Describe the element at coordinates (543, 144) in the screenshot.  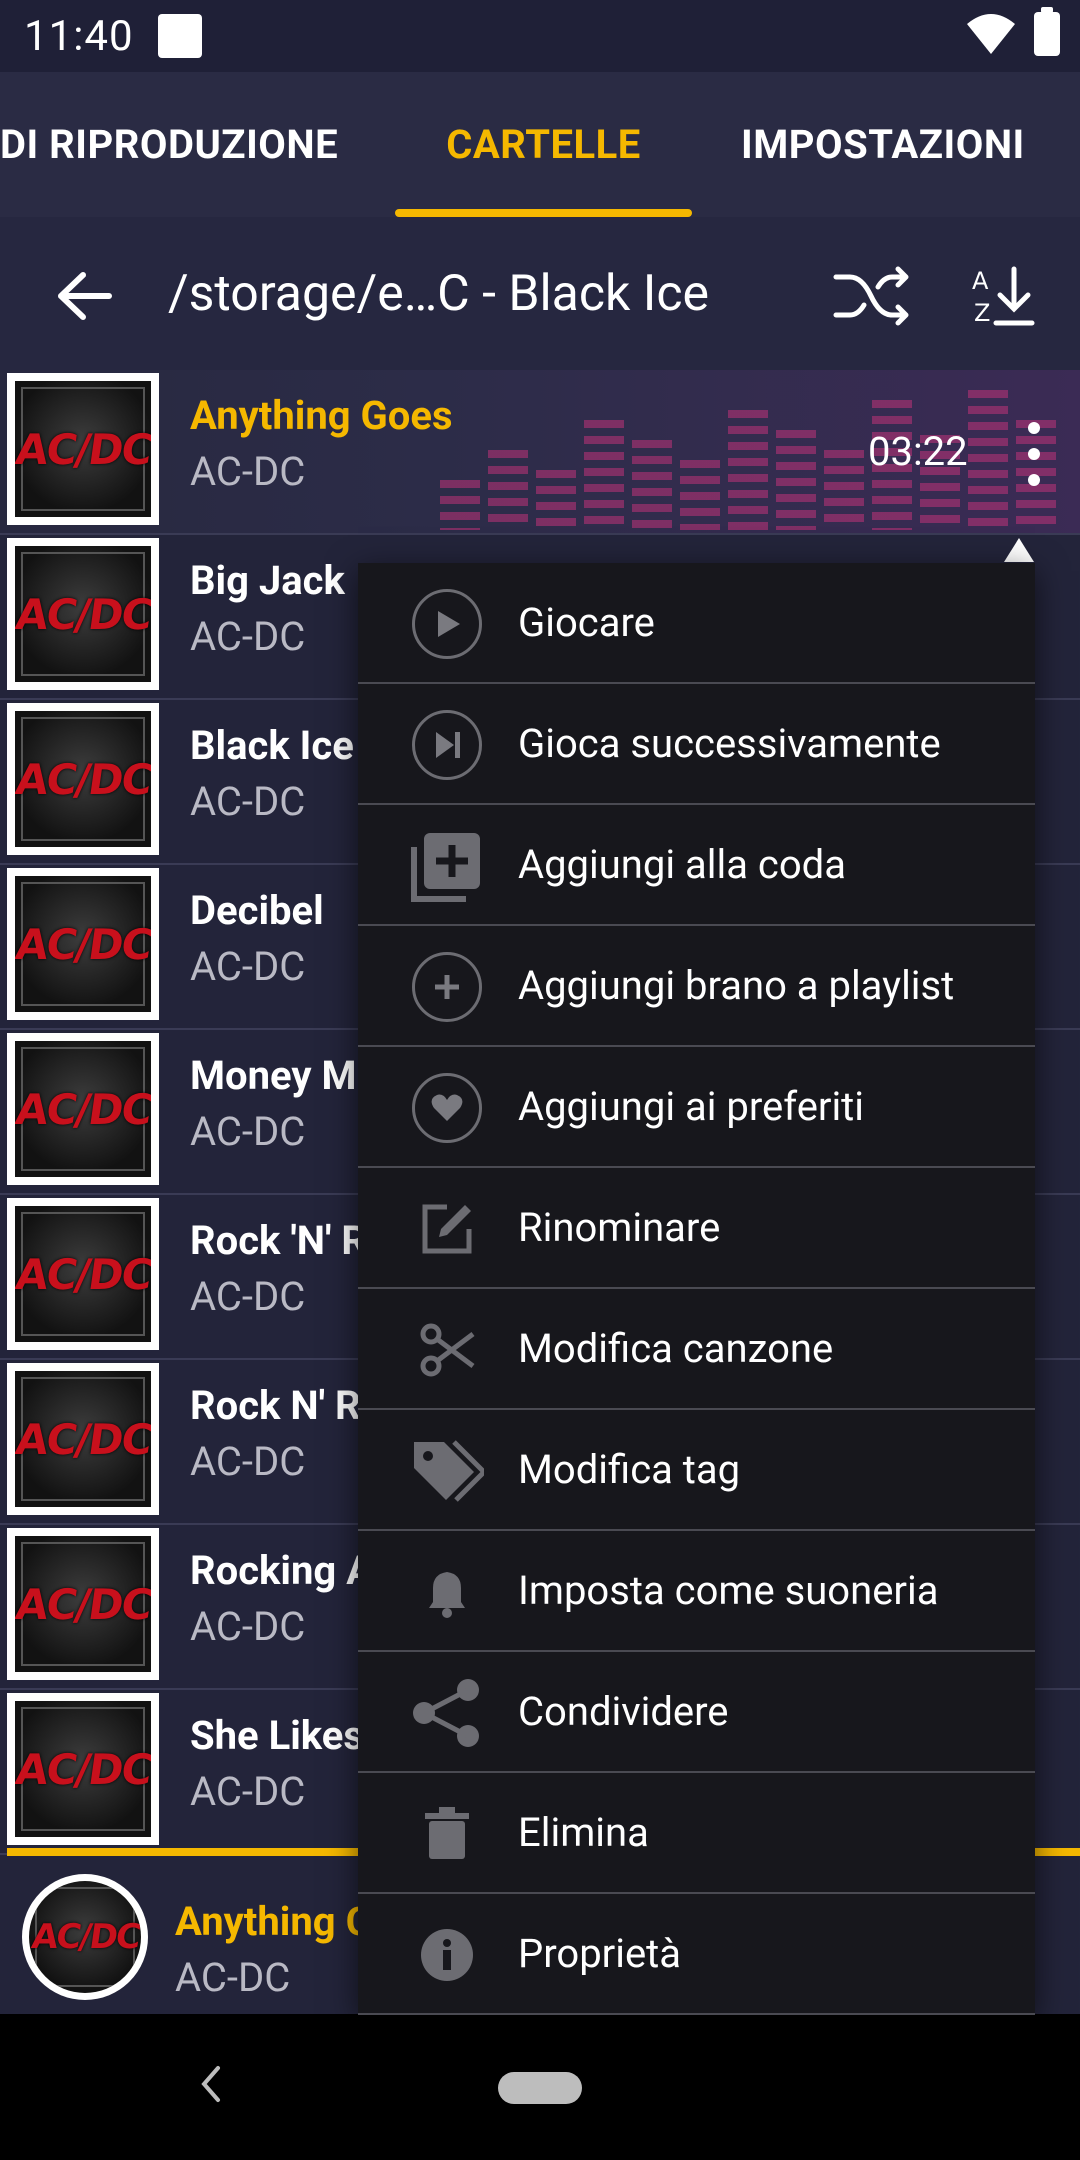
I see `tab-folders: CARTELLE` at that location.